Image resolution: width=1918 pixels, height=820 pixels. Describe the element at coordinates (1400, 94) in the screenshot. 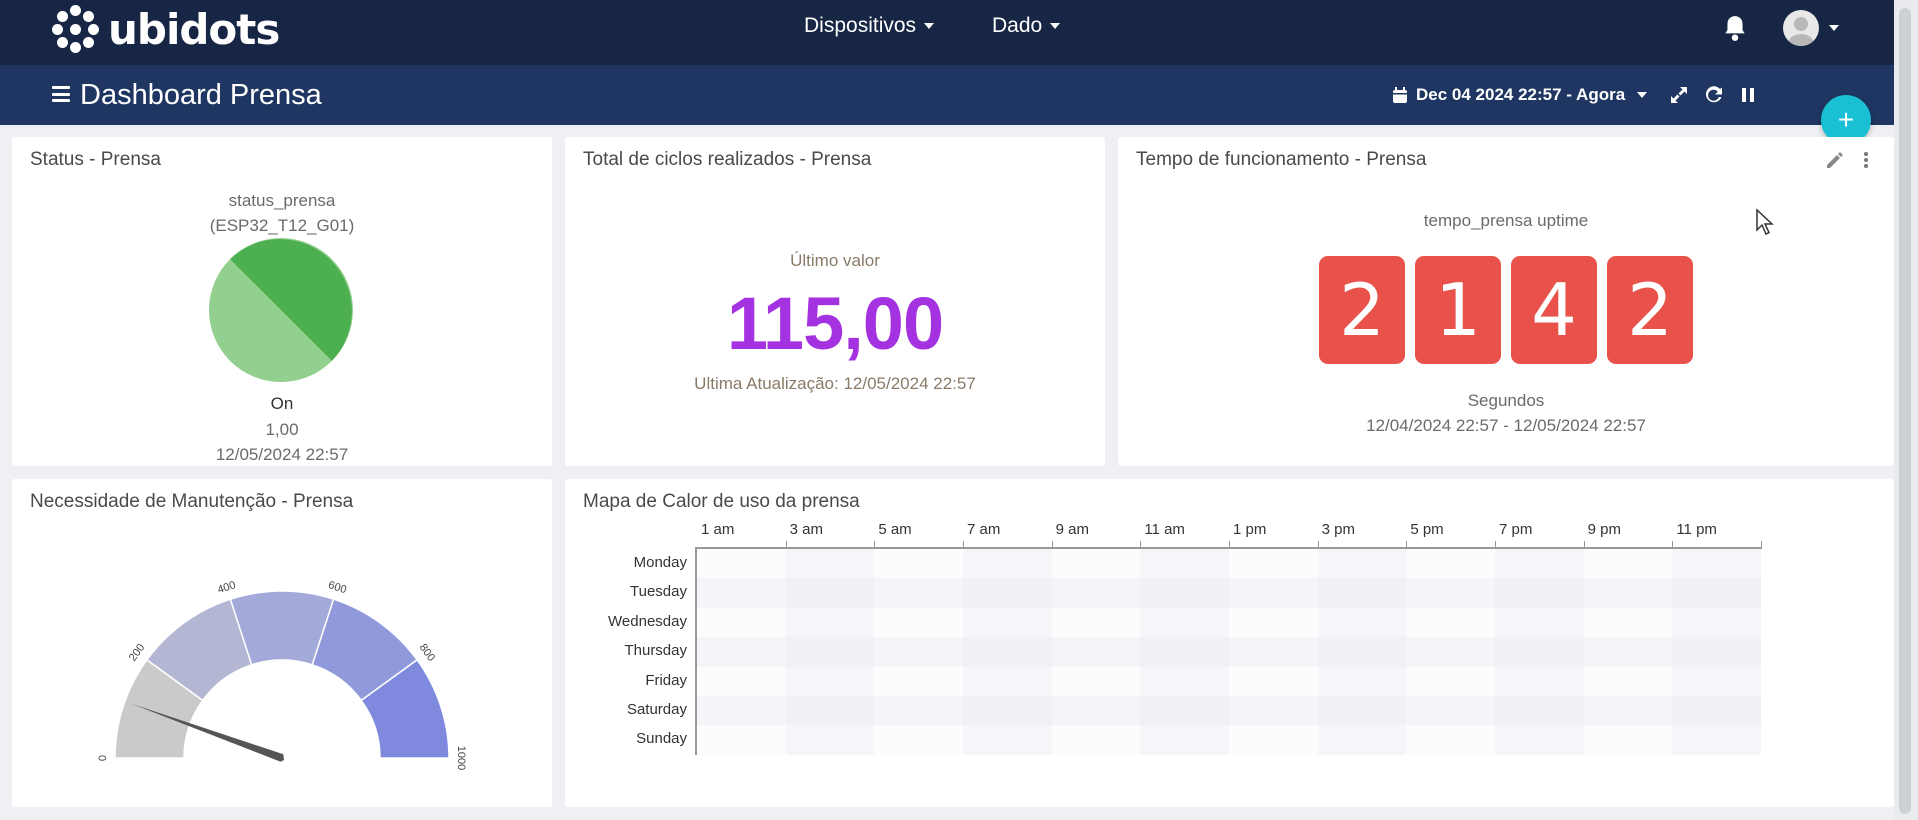

I see `calendar-icon` at that location.